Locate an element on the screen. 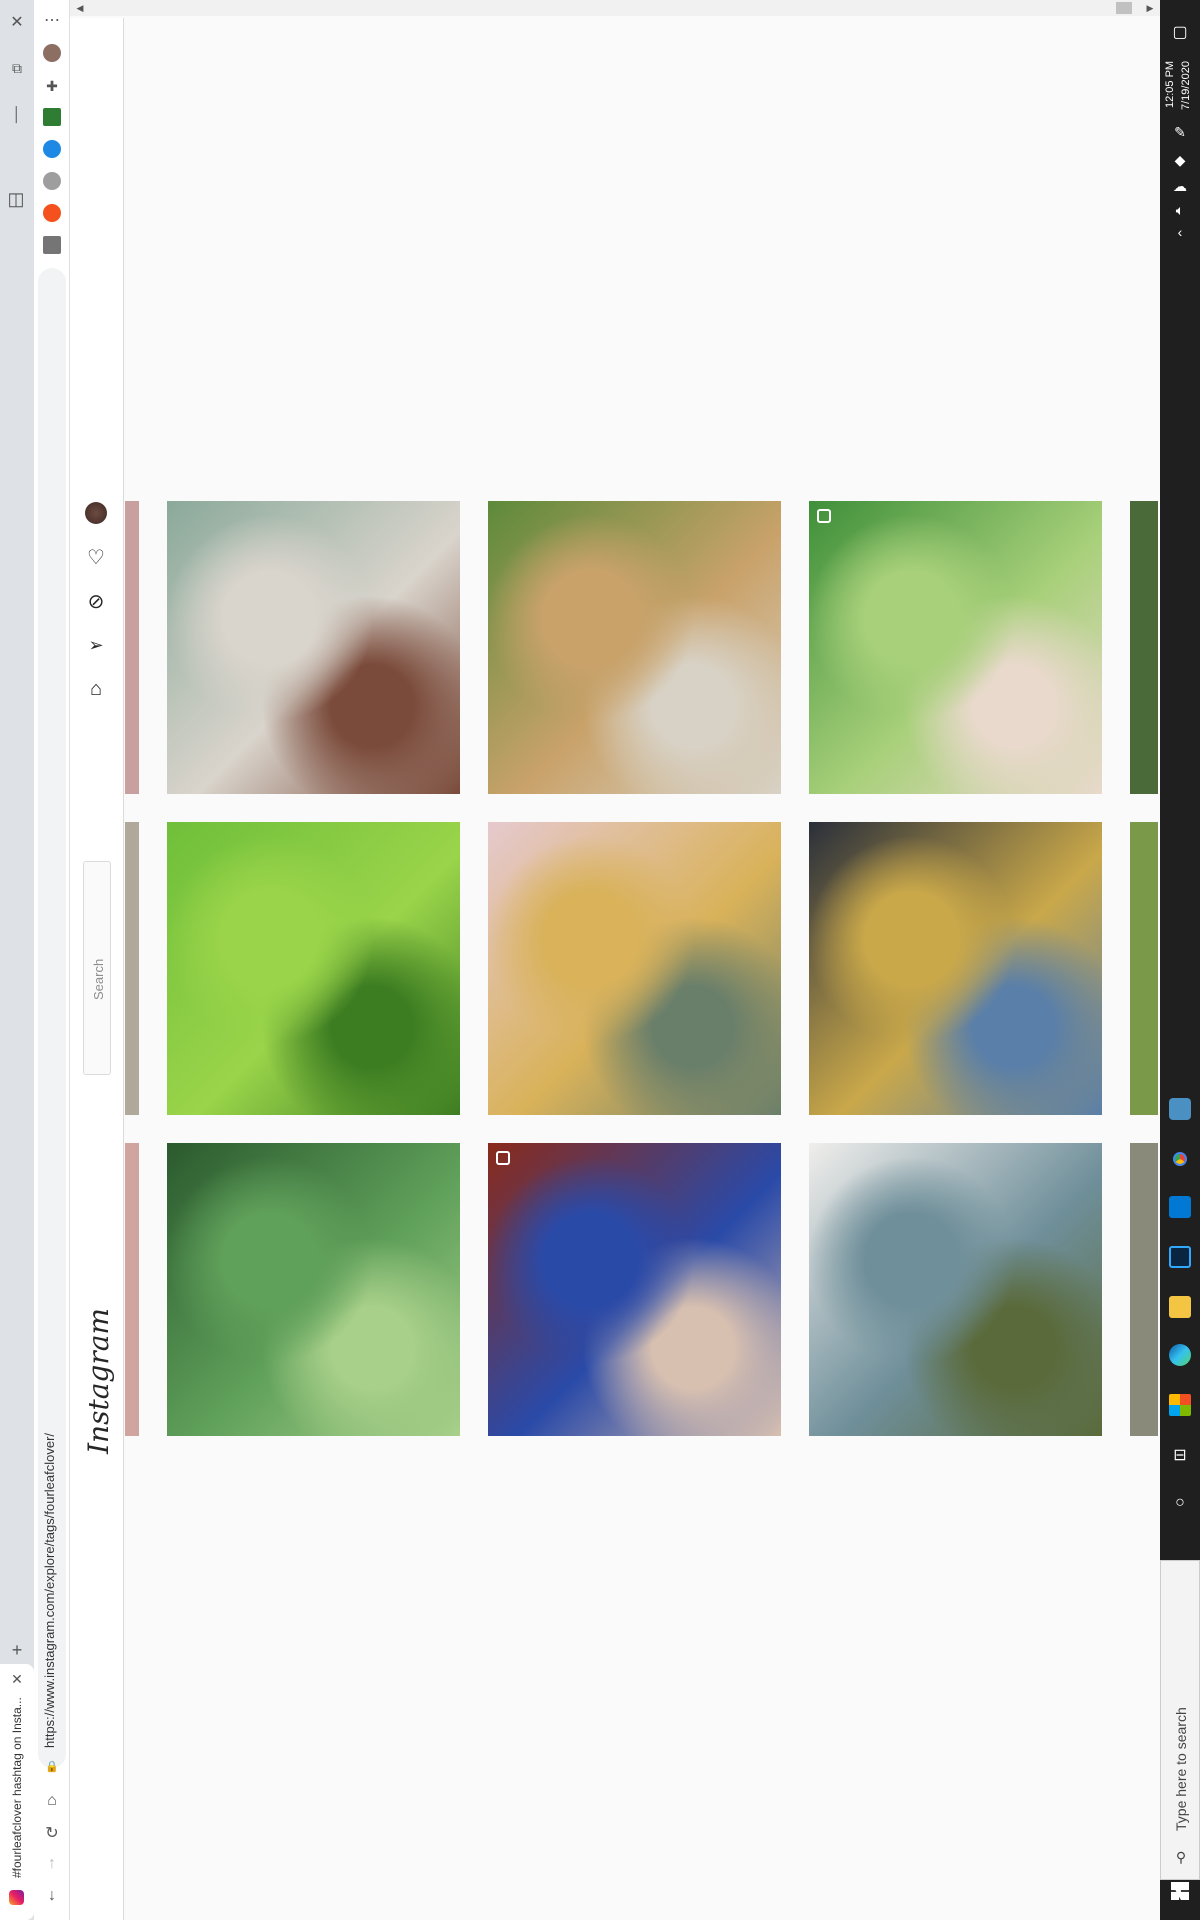  horizontal-scrollbar: ◀ ▶ is located at coordinates (615, 8).